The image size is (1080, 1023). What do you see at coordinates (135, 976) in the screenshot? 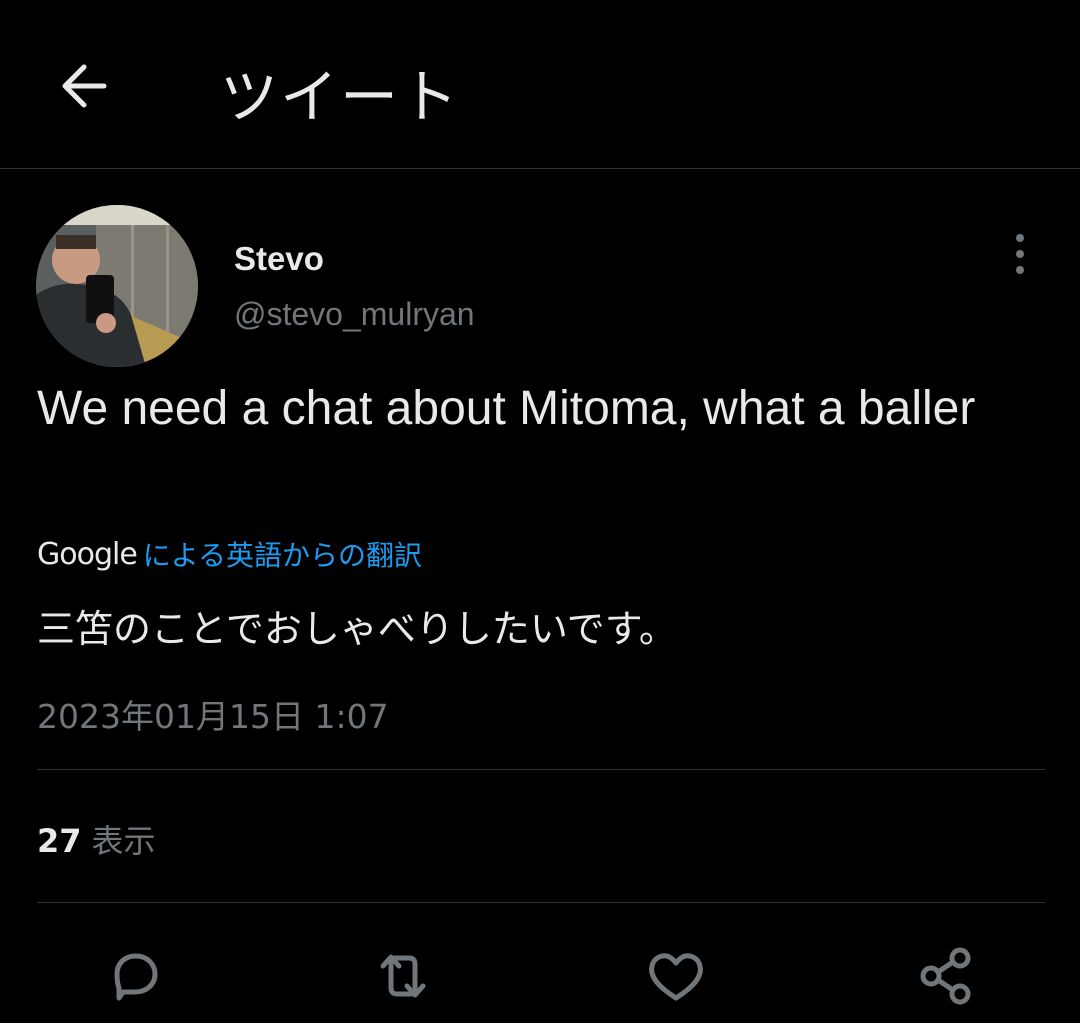
I see `reply-icon` at bounding box center [135, 976].